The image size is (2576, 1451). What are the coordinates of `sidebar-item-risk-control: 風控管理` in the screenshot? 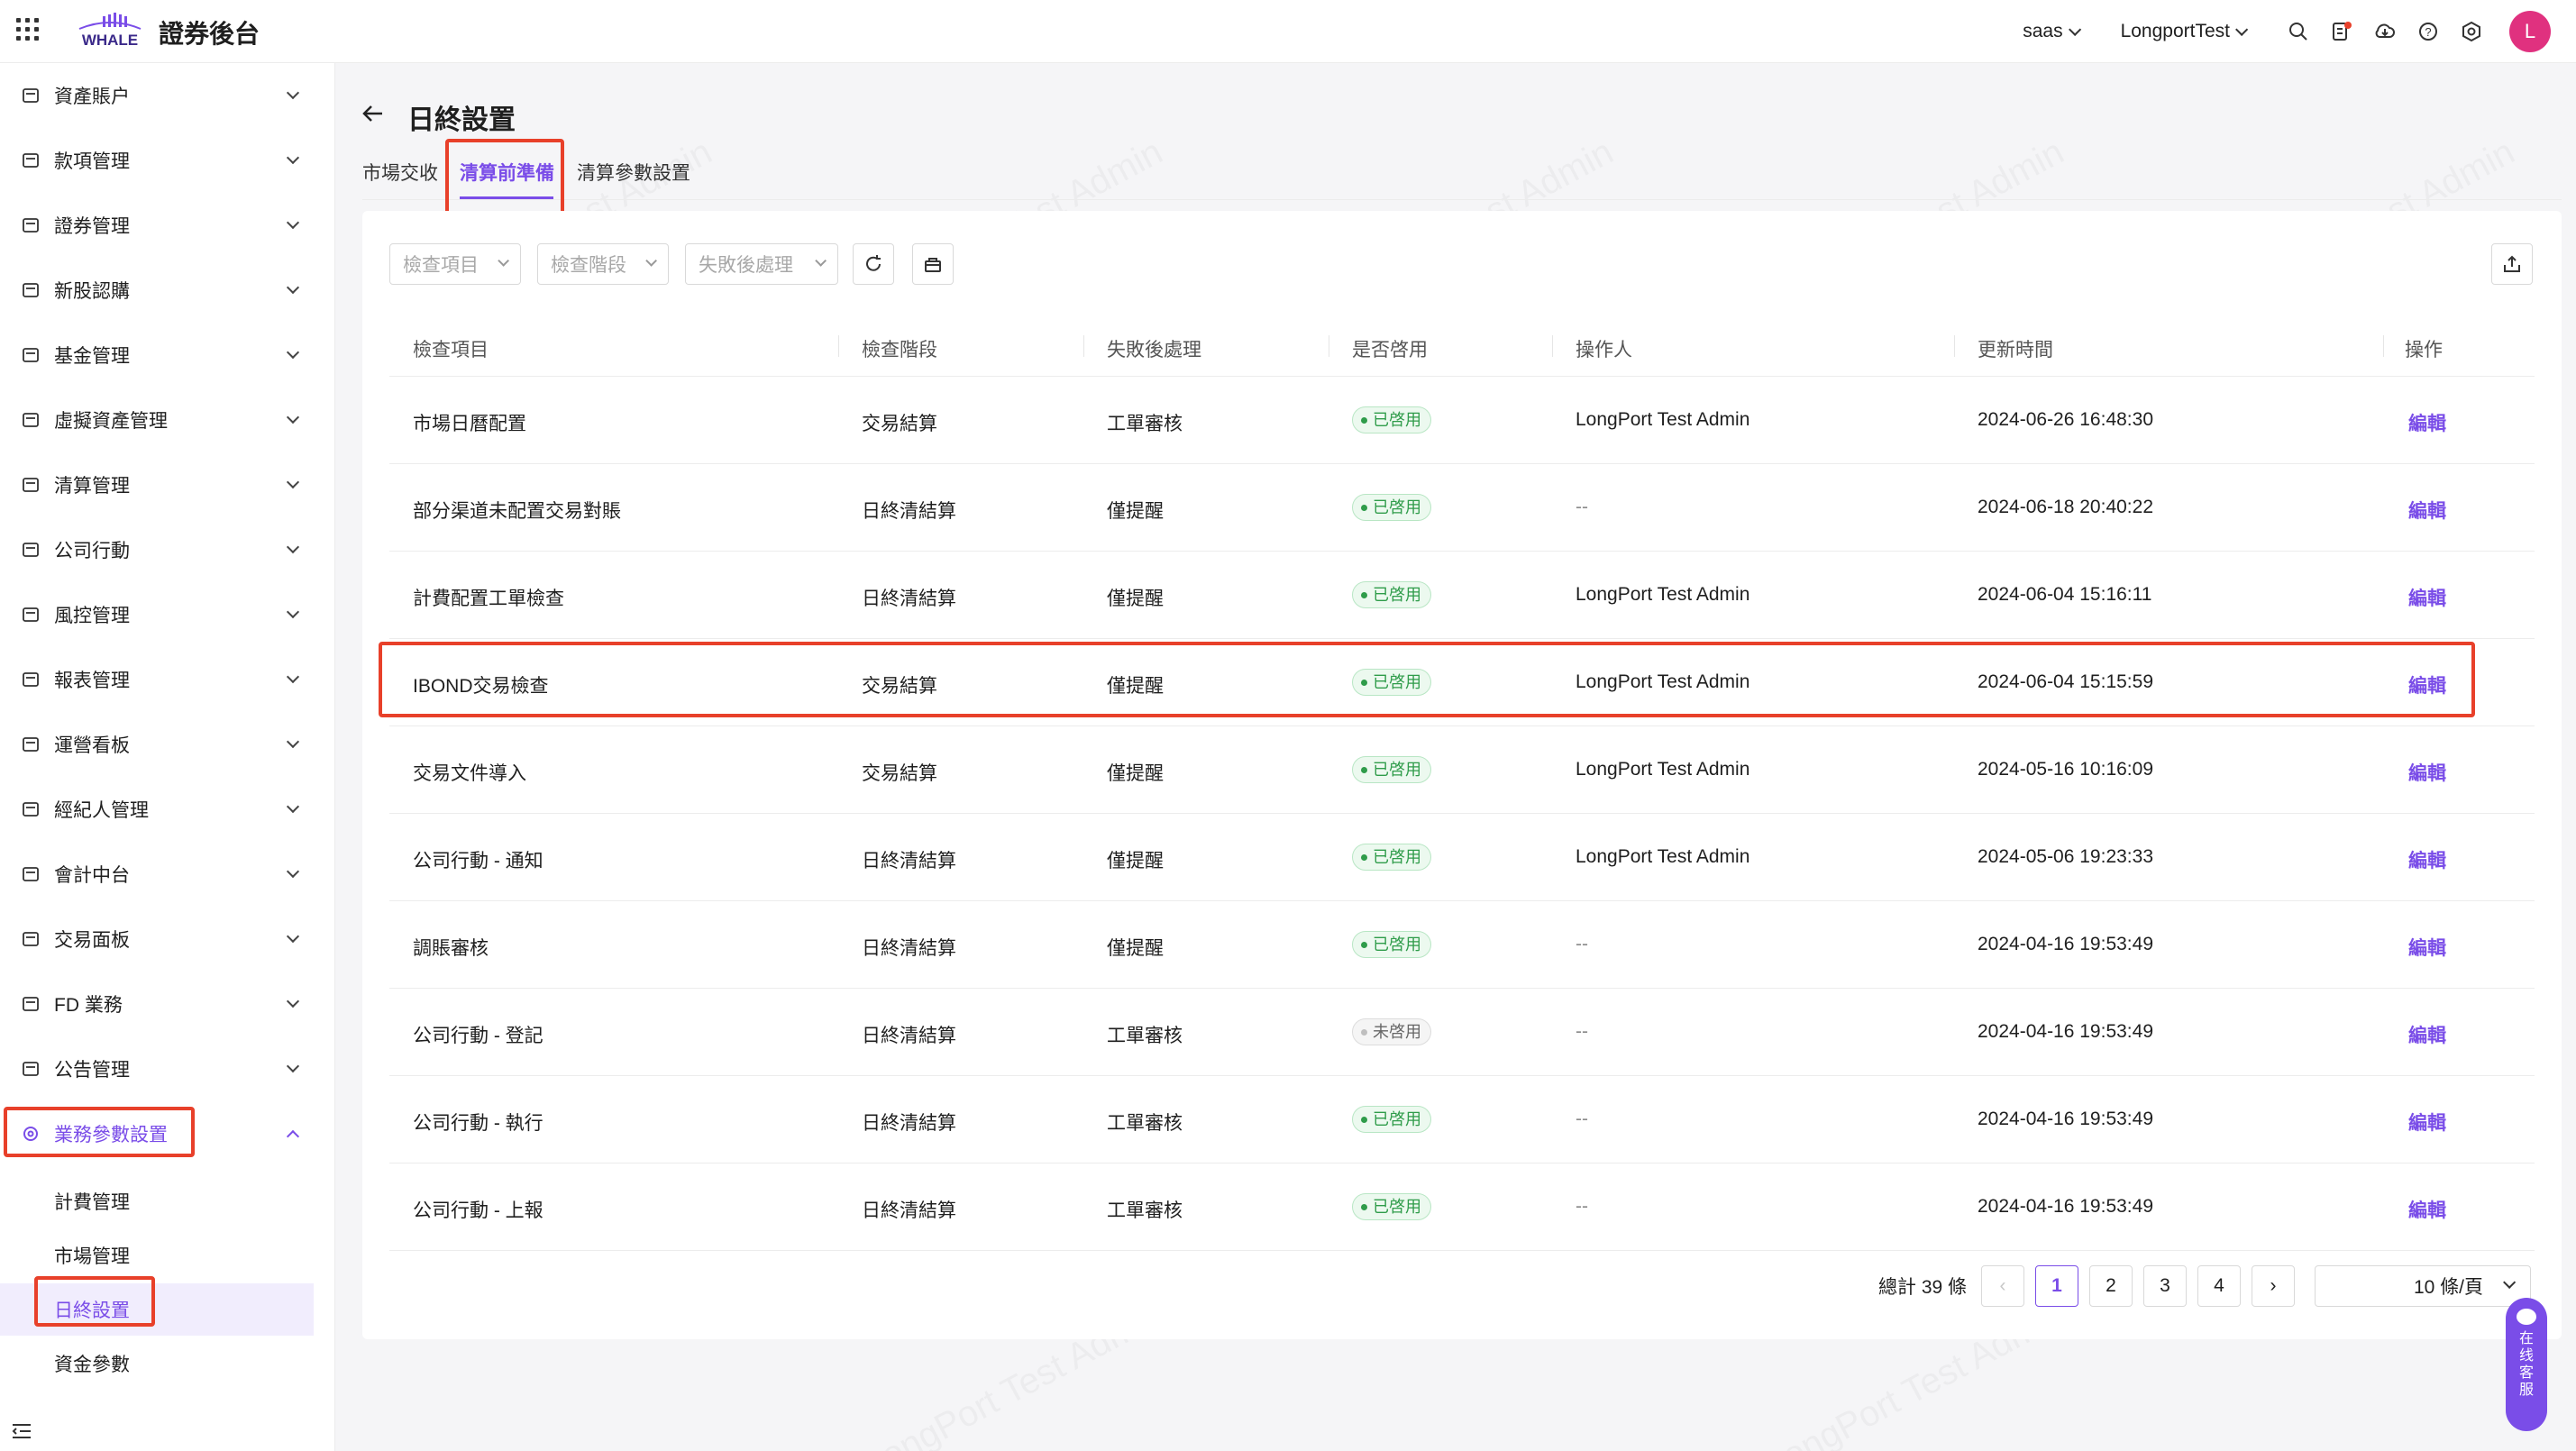 It's located at (167, 615).